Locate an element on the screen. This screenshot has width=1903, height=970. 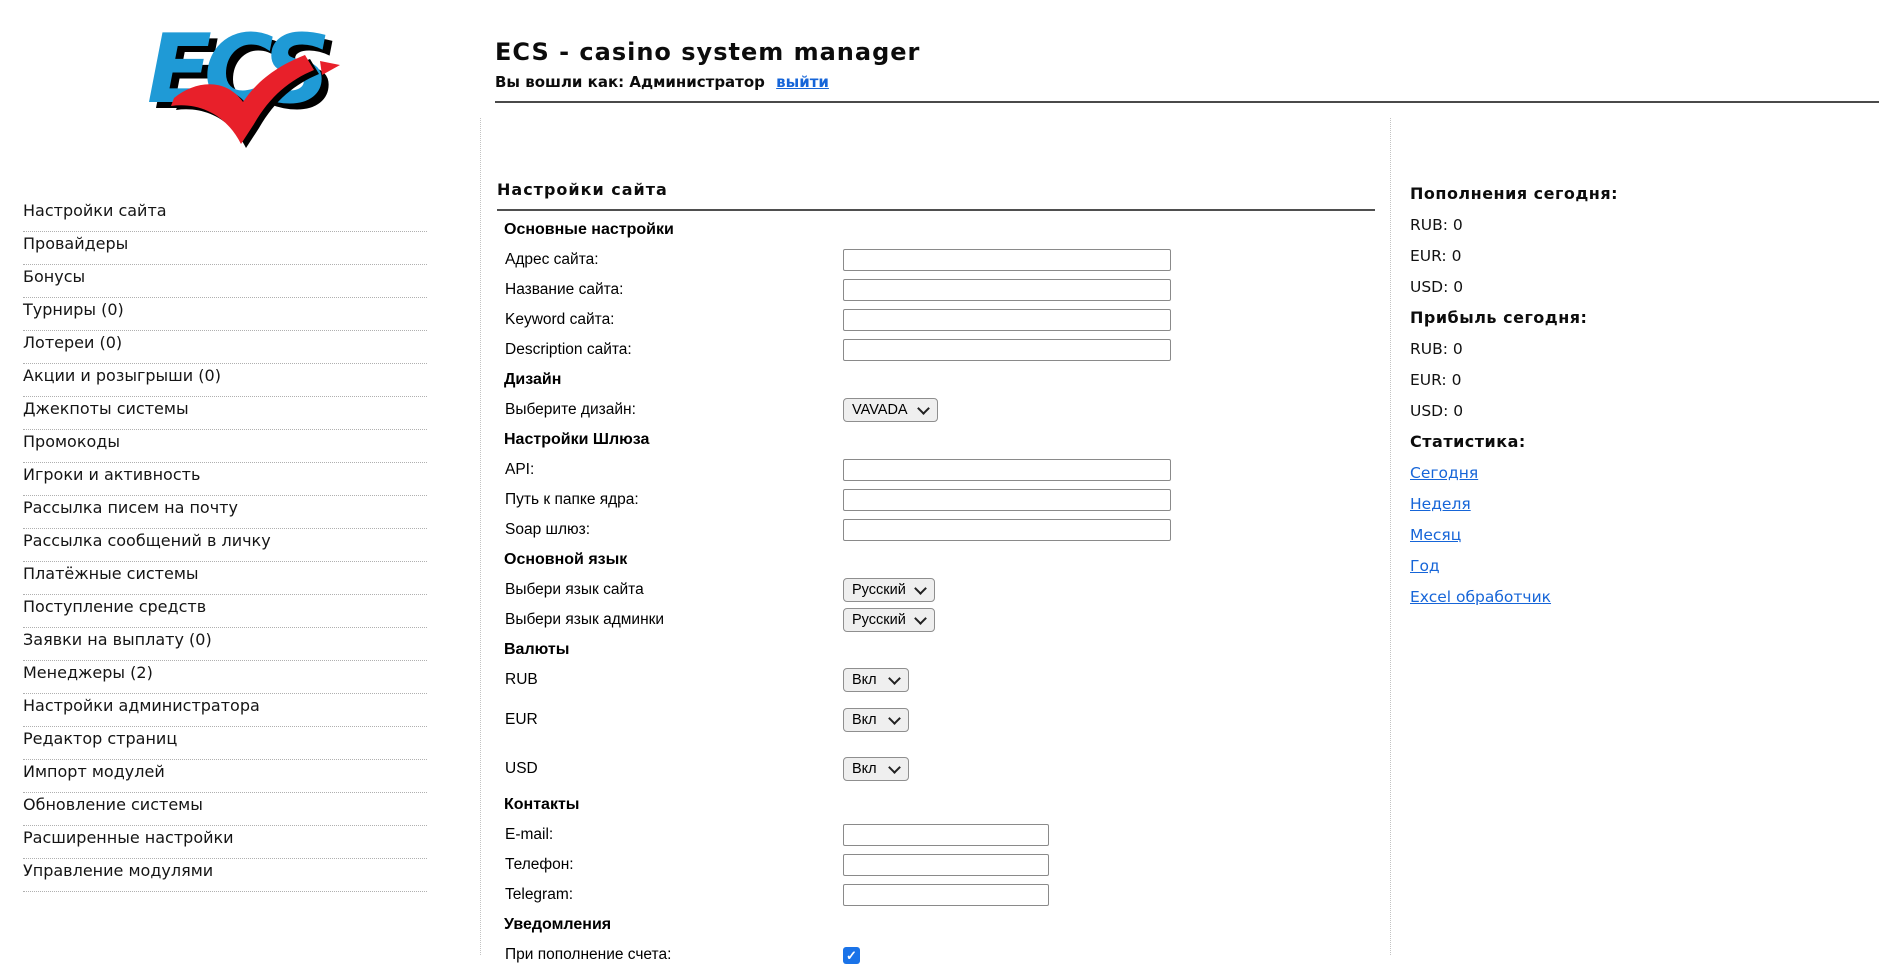
sidebar-item-9: Рассылка писем на почту is located at coordinates (225, 512).